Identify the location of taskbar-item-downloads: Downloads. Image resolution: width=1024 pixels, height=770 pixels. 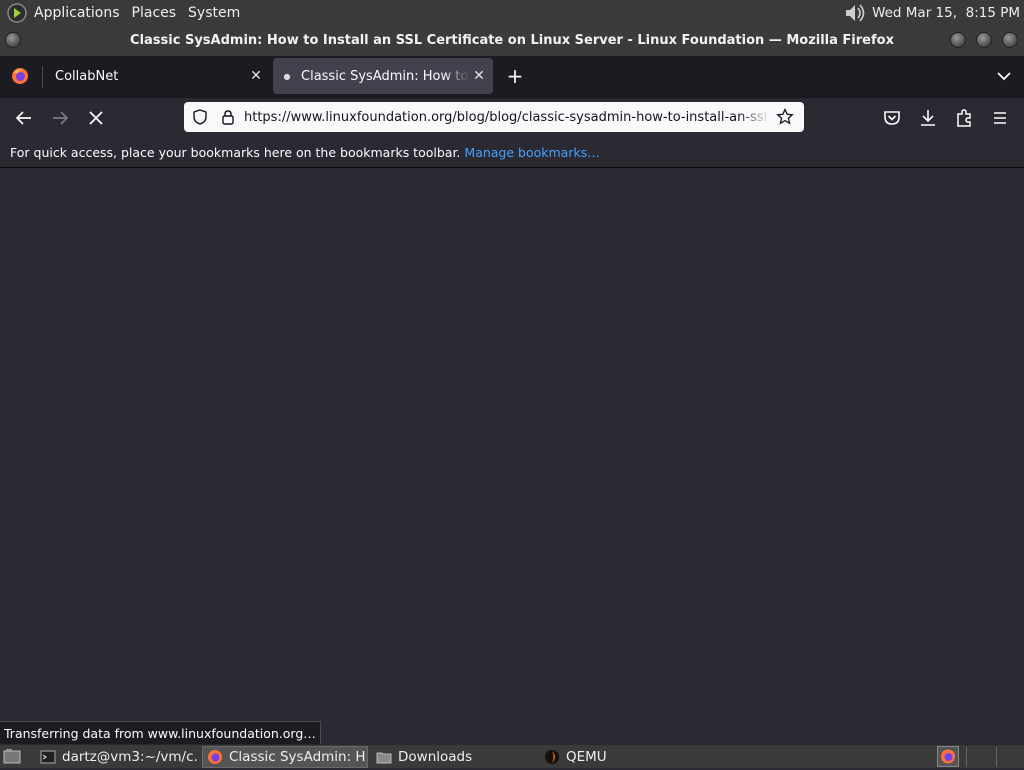
(453, 757).